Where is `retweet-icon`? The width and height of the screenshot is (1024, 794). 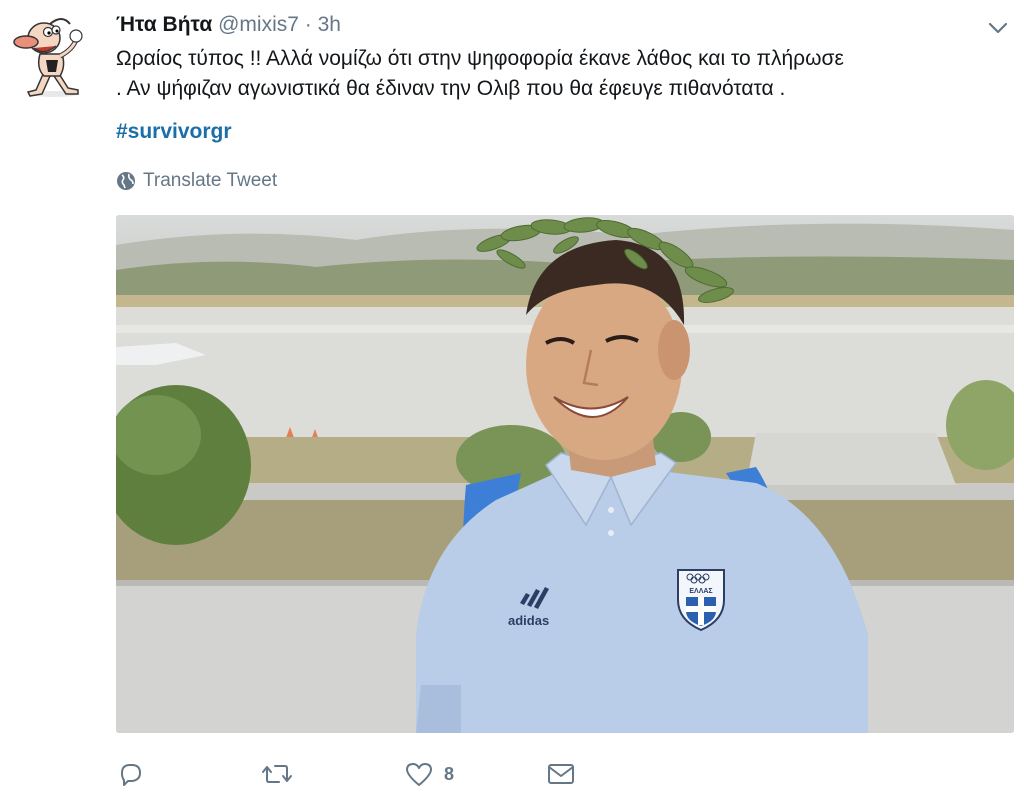 retweet-icon is located at coordinates (277, 774).